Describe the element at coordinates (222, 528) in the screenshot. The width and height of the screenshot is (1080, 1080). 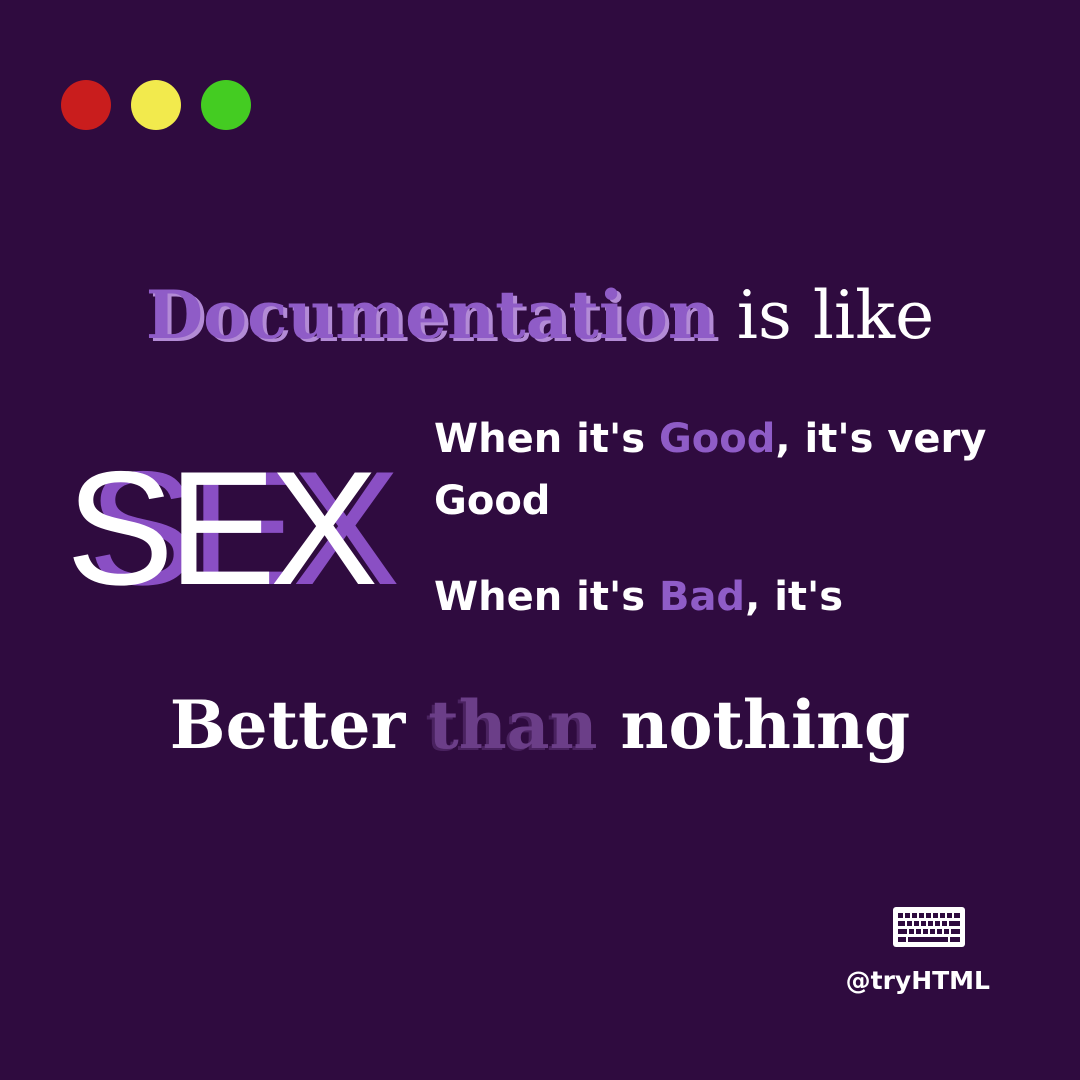
I see `big-word-text: SEX` at that location.